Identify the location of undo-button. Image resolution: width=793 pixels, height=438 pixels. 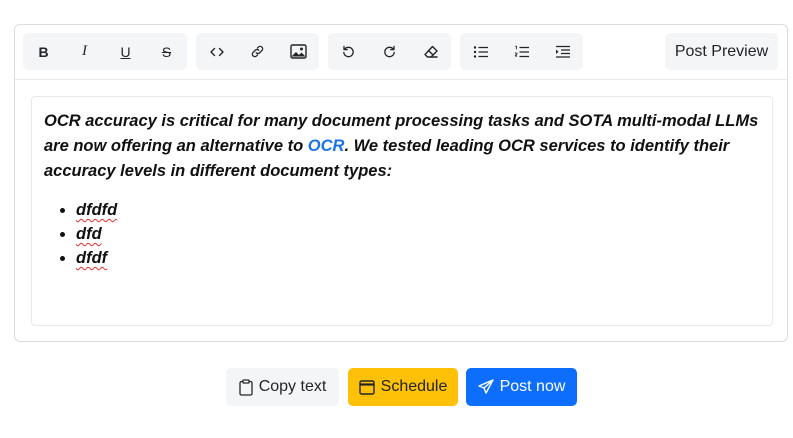
(348, 51).